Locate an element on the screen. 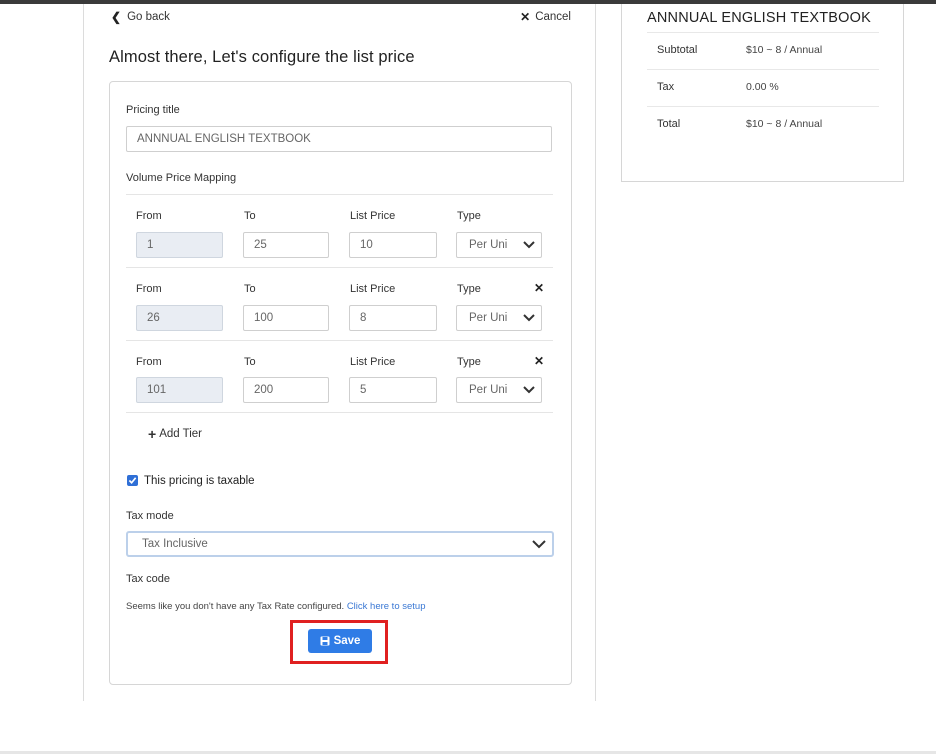 The width and height of the screenshot is (936, 754). tier-to-input: 100 is located at coordinates (286, 318).